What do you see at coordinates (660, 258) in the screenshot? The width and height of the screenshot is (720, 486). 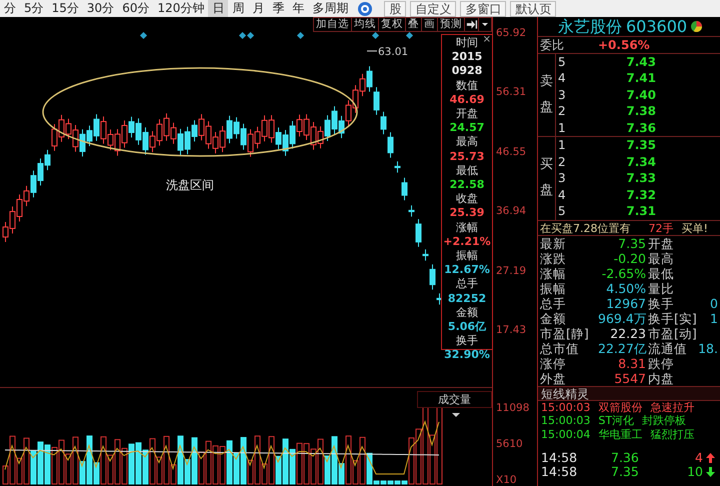 I see `stat-label: 最高` at bounding box center [660, 258].